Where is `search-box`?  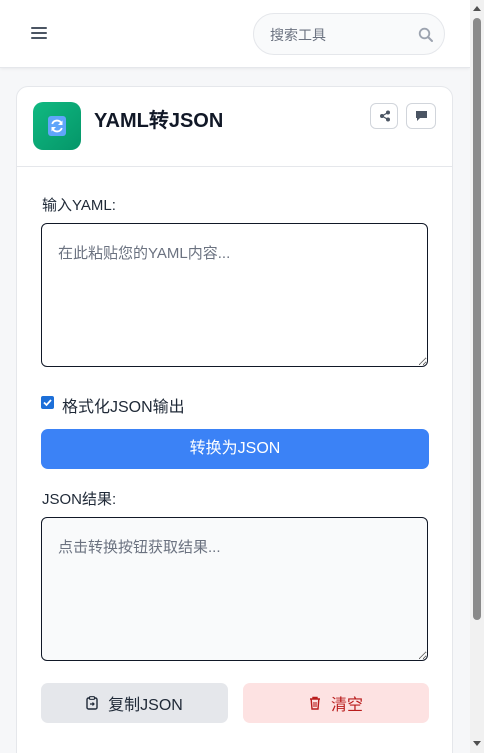 search-box is located at coordinates (349, 34).